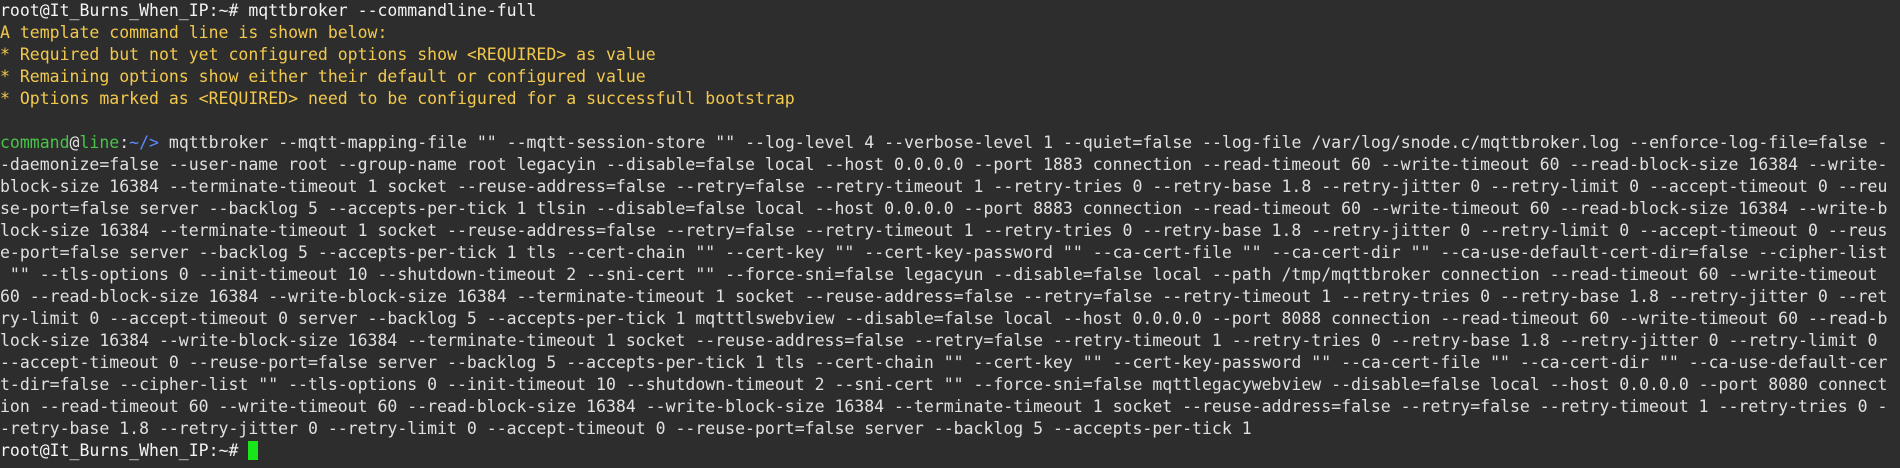 The image size is (1900, 468). I want to click on template-prompt-path: ~/>, so click(144, 142).